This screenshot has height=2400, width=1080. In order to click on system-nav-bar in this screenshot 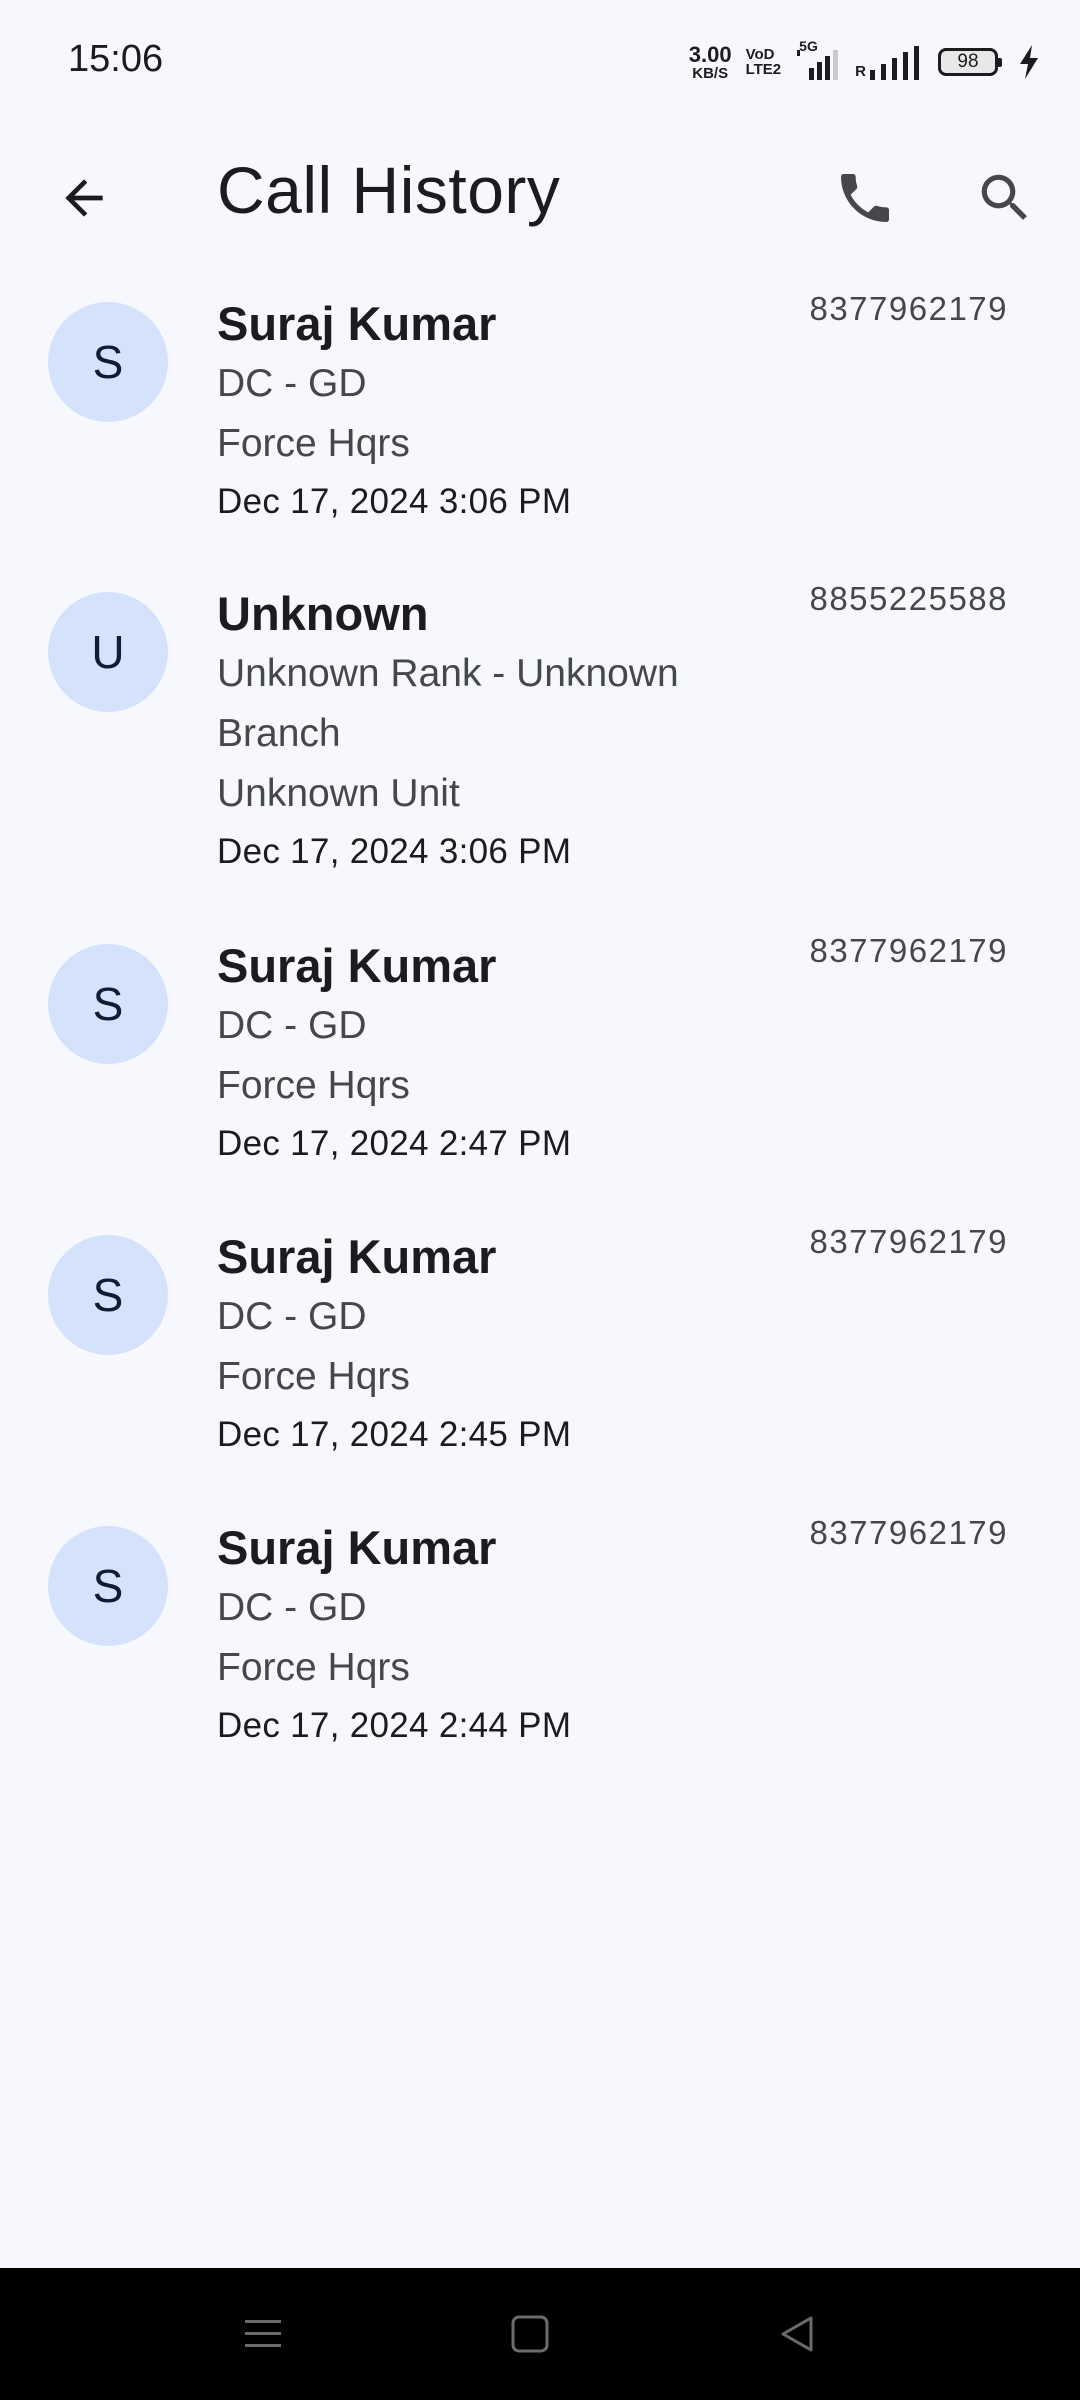, I will do `click(540, 2334)`.